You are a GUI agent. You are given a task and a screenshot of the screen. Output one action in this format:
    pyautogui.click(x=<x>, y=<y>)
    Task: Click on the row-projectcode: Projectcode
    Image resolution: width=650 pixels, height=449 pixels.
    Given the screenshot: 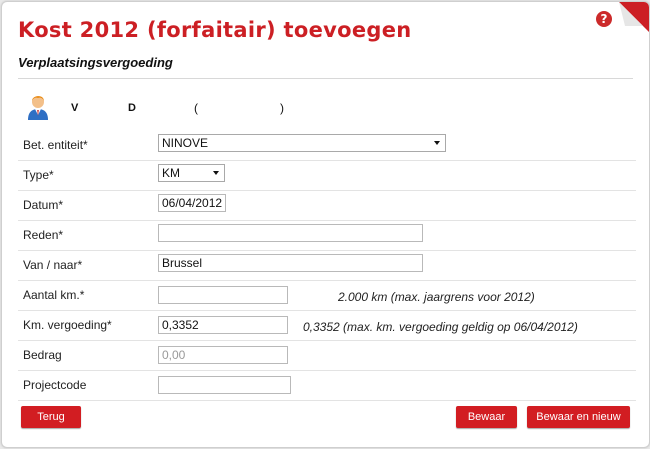 What is the action you would take?
    pyautogui.click(x=327, y=385)
    